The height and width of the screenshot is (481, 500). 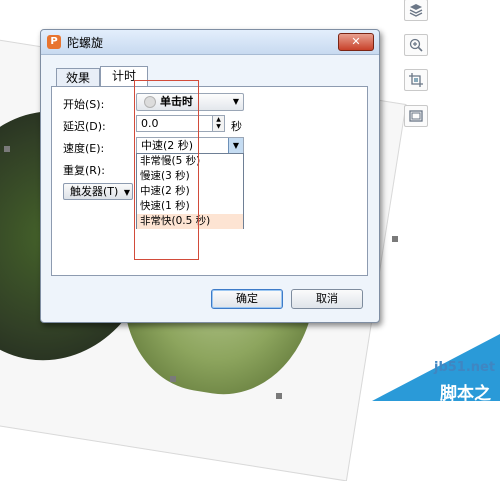 What do you see at coordinates (84, 148) in the screenshot?
I see `speed-label: 速度(E):` at bounding box center [84, 148].